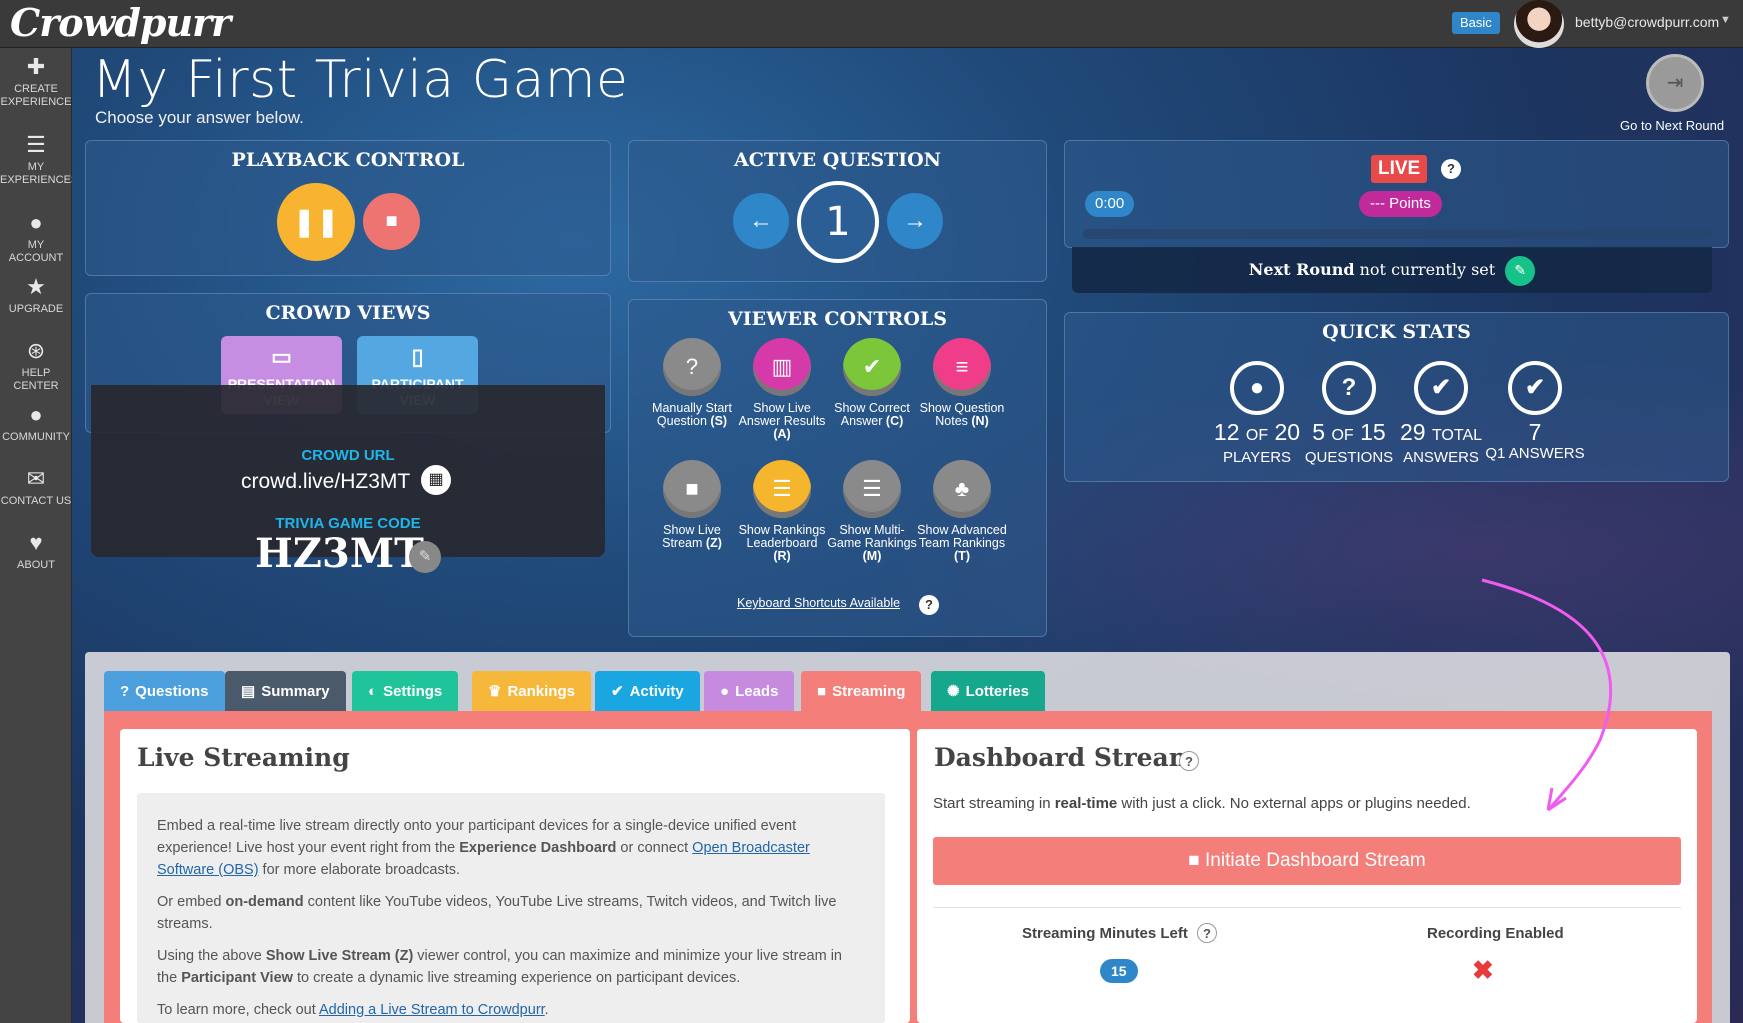  Describe the element at coordinates (36, 551) in the screenshot. I see `sidebar-item-about: ♥ ABOUT` at that location.